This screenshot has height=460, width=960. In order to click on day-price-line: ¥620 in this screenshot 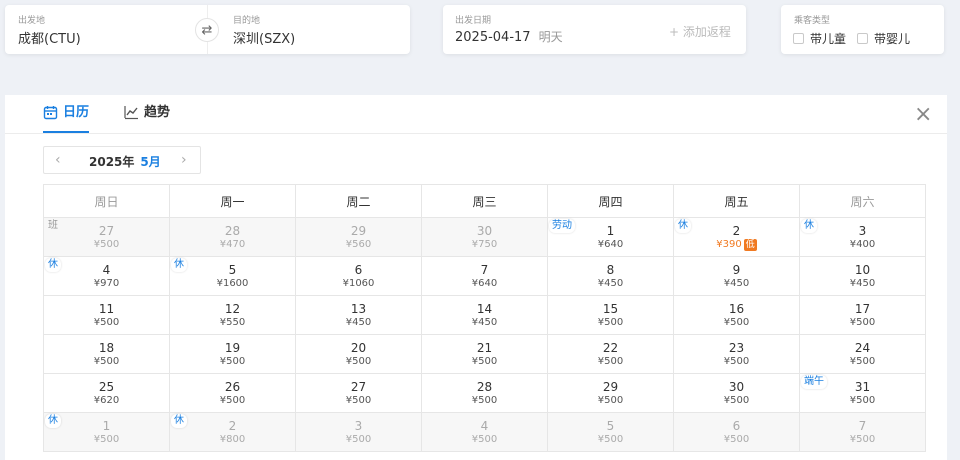, I will do `click(106, 401)`.